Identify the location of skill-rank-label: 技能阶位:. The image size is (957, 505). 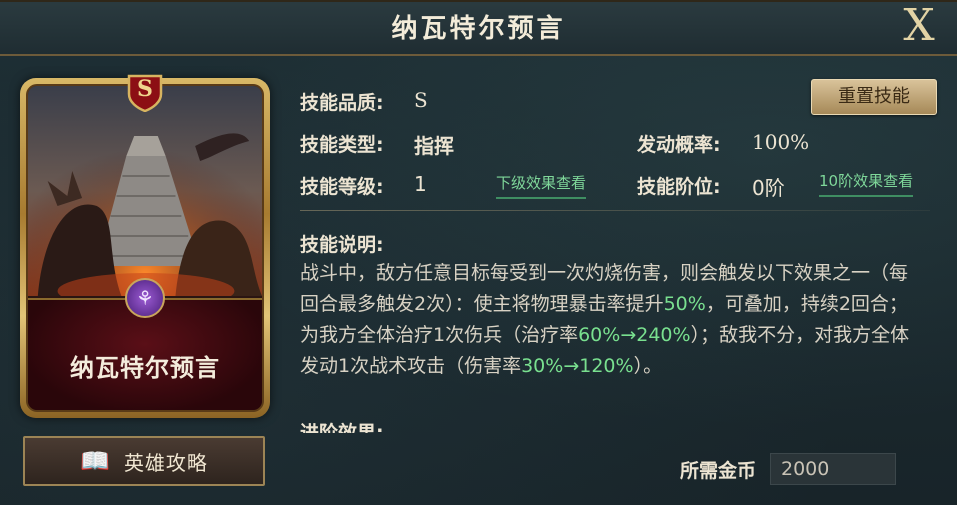
(679, 187).